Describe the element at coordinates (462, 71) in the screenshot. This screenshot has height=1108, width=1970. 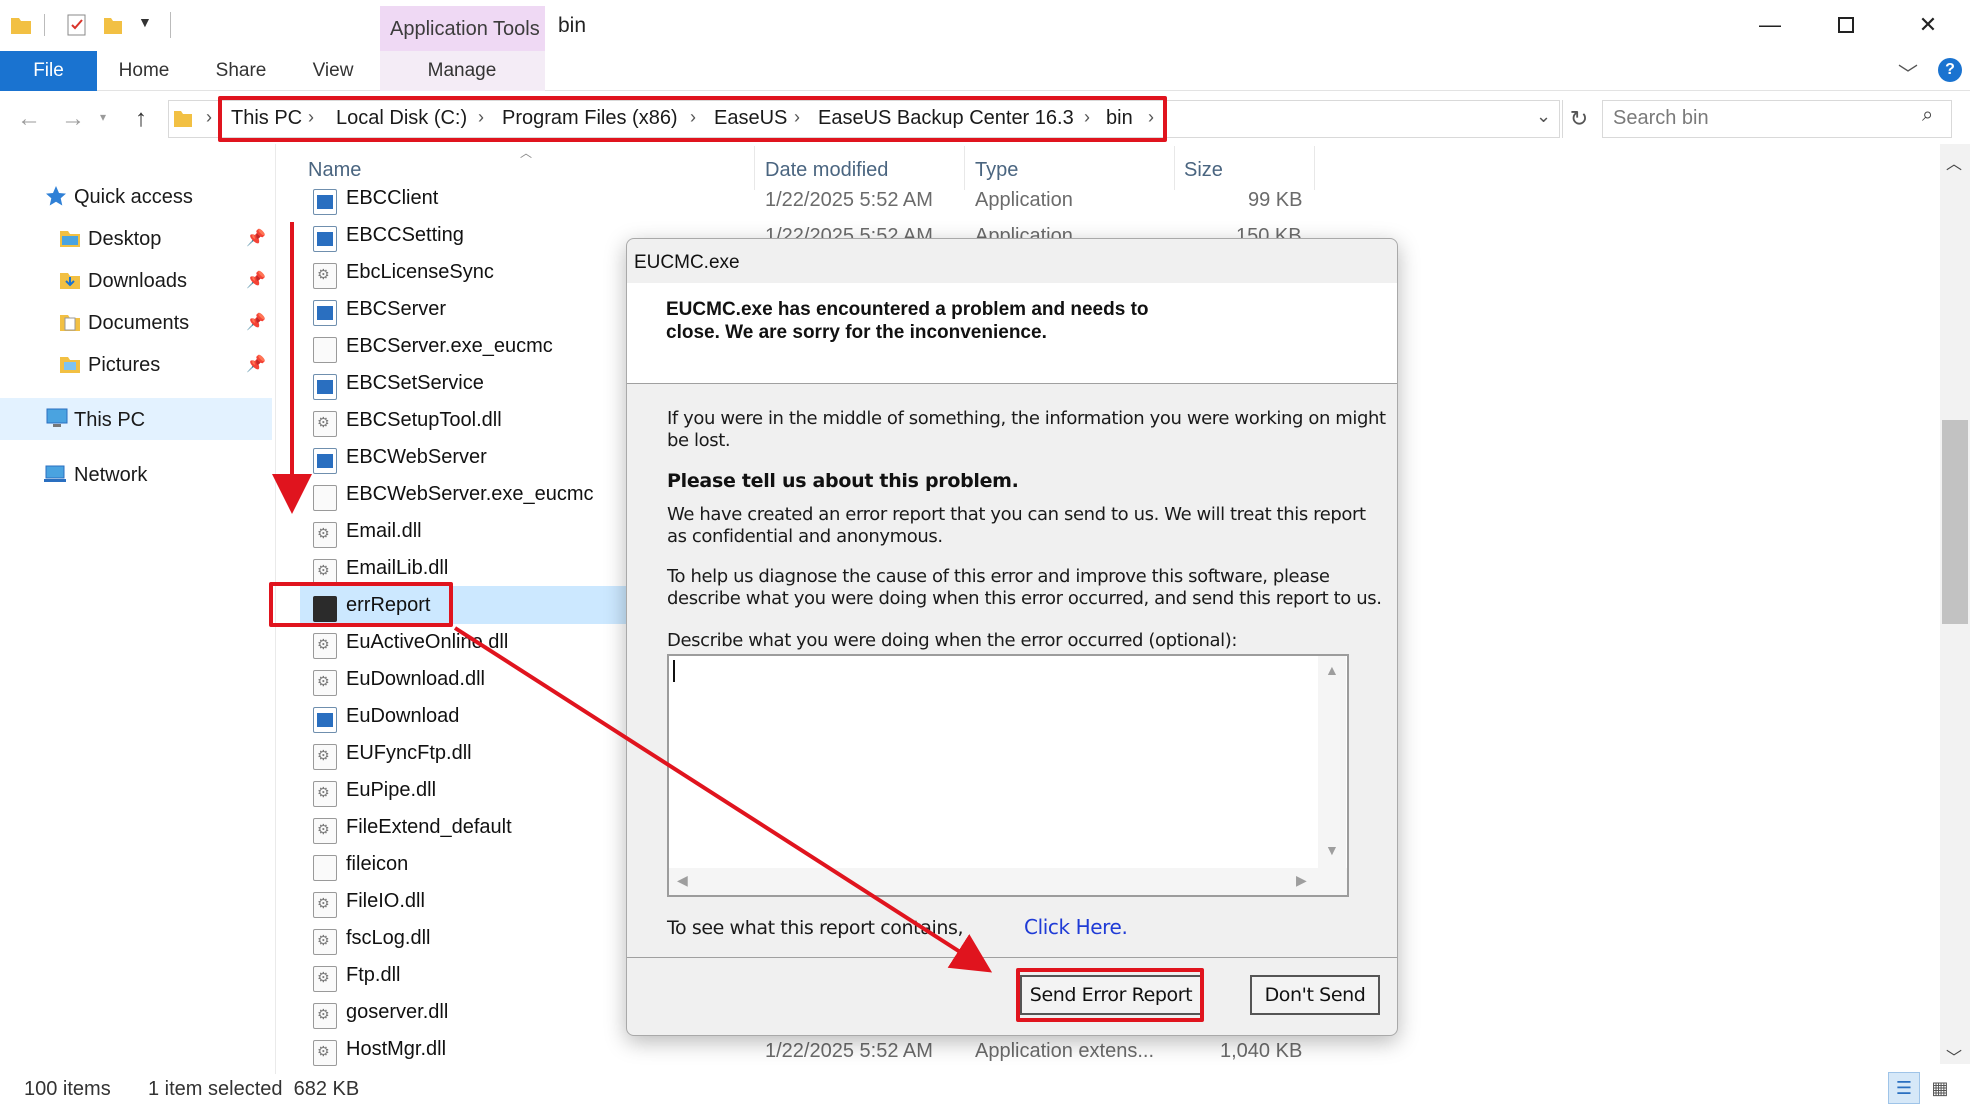
I see `tab-manage: Manage` at that location.